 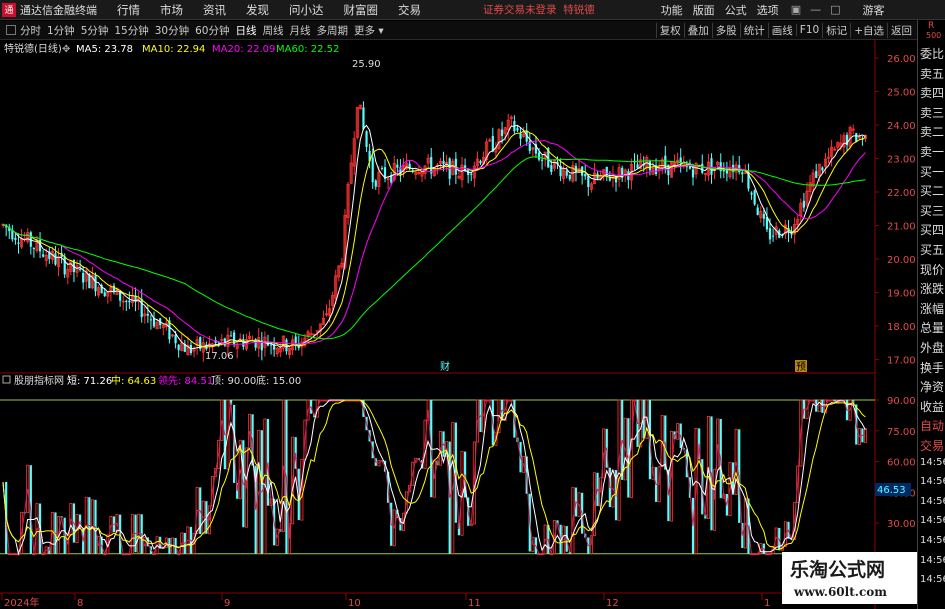 I want to click on app-title: 通达信金融终端, so click(x=58, y=10).